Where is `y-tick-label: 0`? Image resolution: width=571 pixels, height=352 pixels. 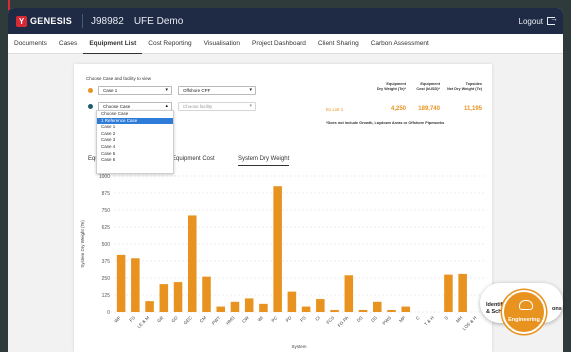
y-tick-label: 0 is located at coordinates (108, 313).